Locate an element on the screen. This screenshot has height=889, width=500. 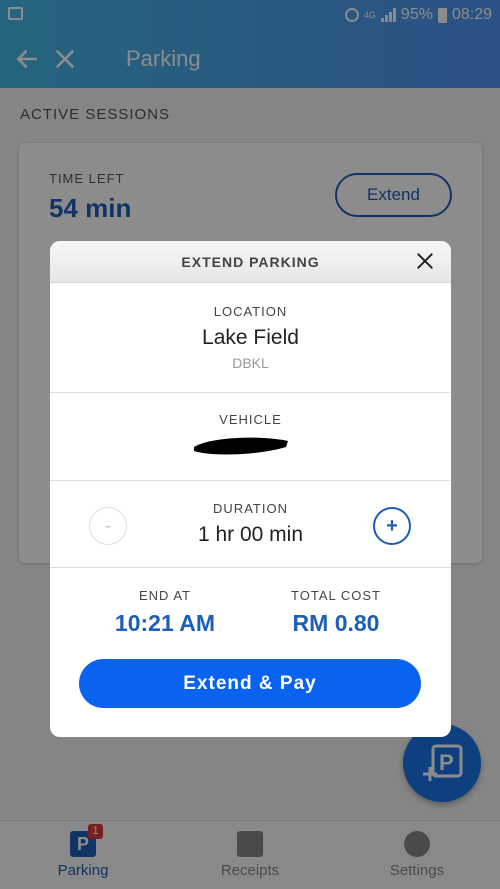
end-at-value: 10:21 AM is located at coordinates (165, 623).